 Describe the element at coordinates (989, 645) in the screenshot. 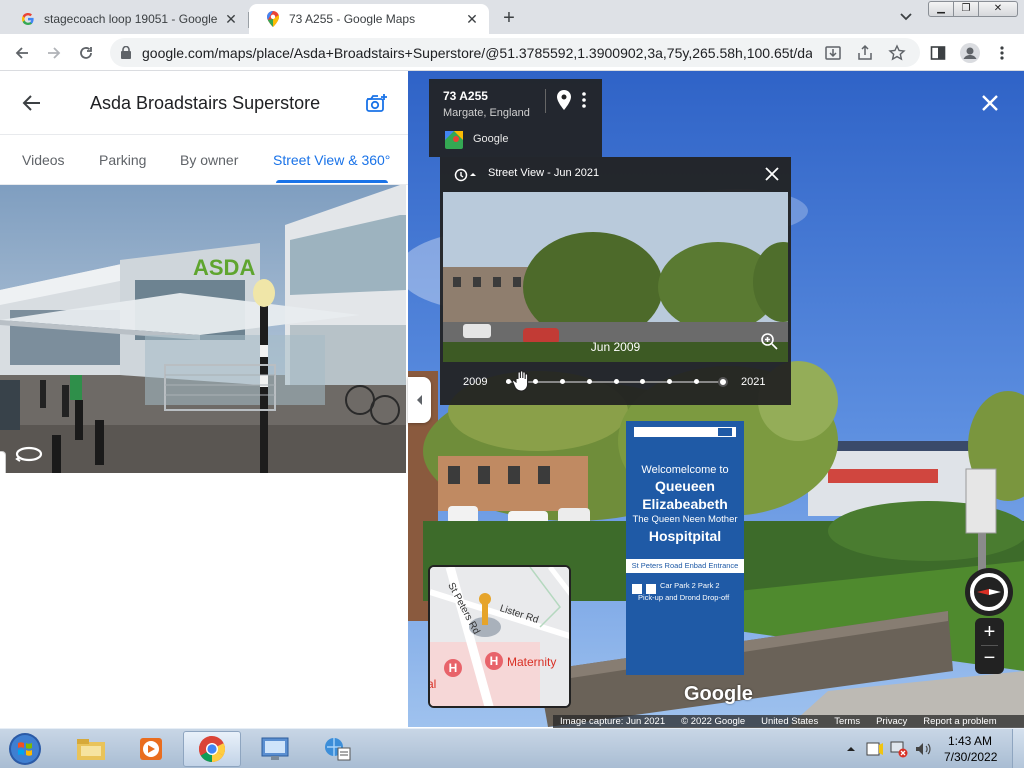

I see `divider` at that location.